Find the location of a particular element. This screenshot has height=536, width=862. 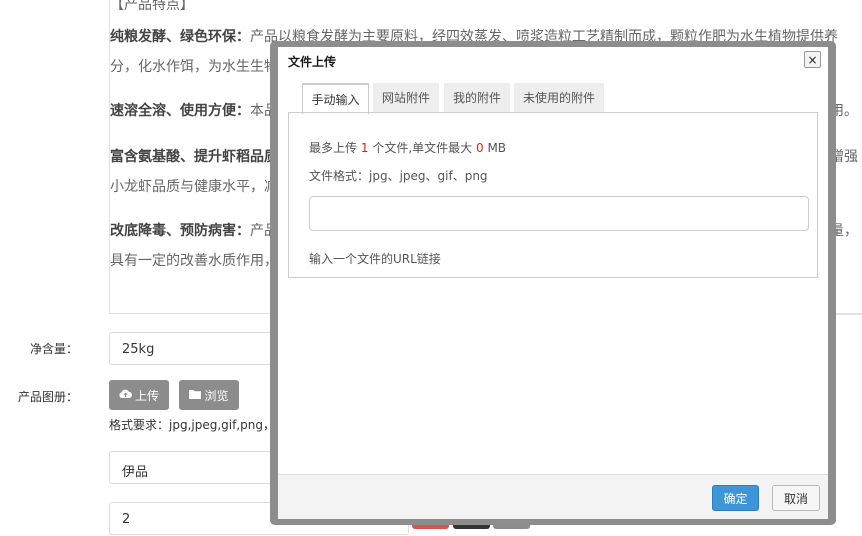

editor-line: 速溶全溶、使用方便：本品 is located at coordinates (194, 111).